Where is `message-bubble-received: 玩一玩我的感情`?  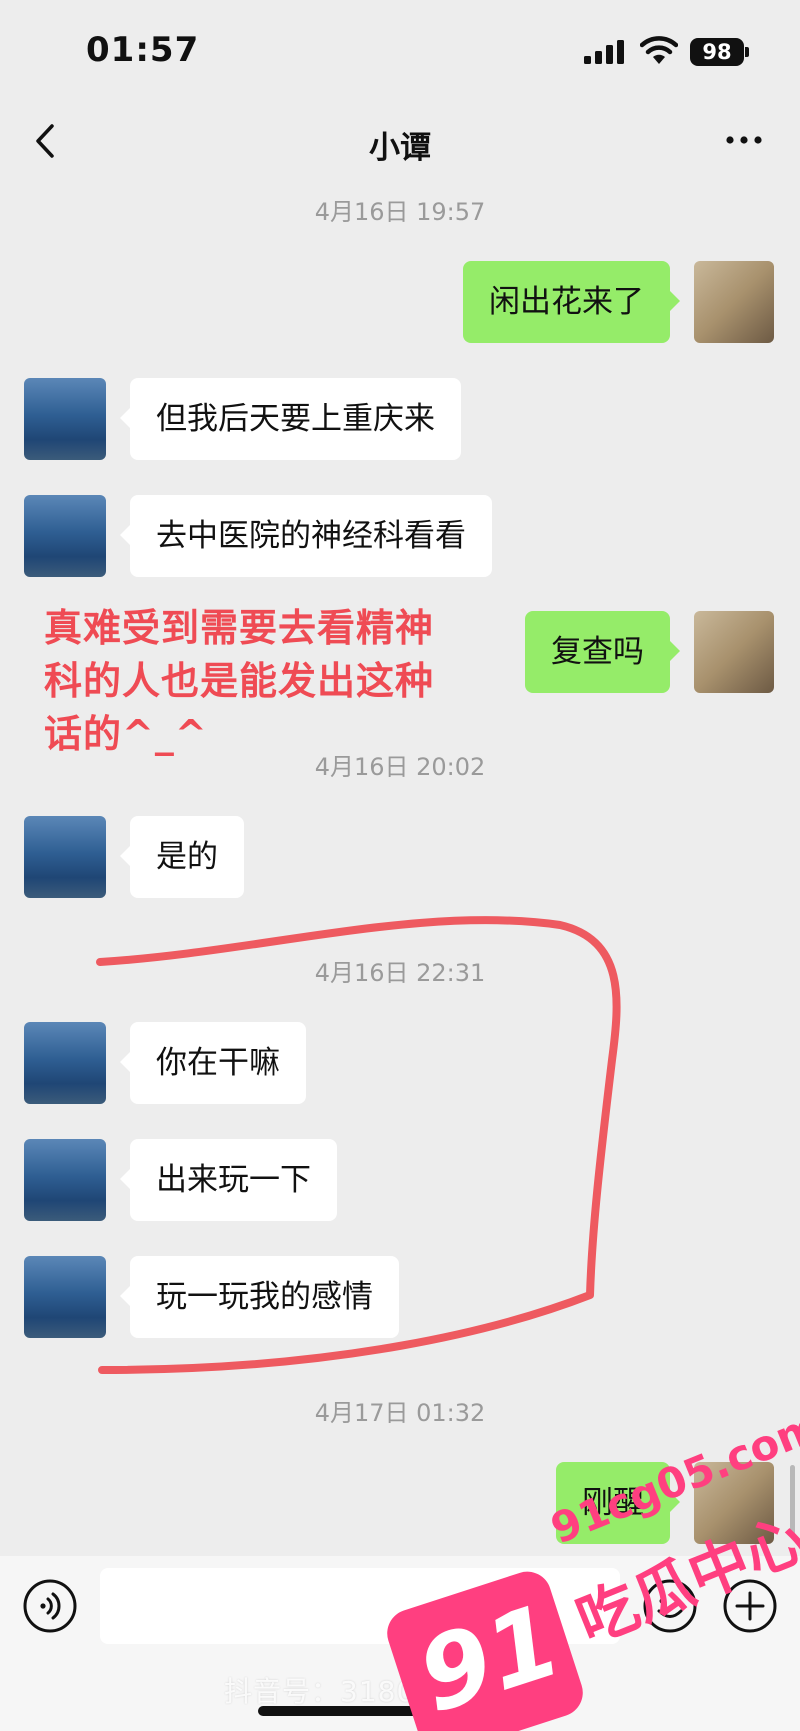 message-bubble-received: 玩一玩我的感情 is located at coordinates (259, 1297).